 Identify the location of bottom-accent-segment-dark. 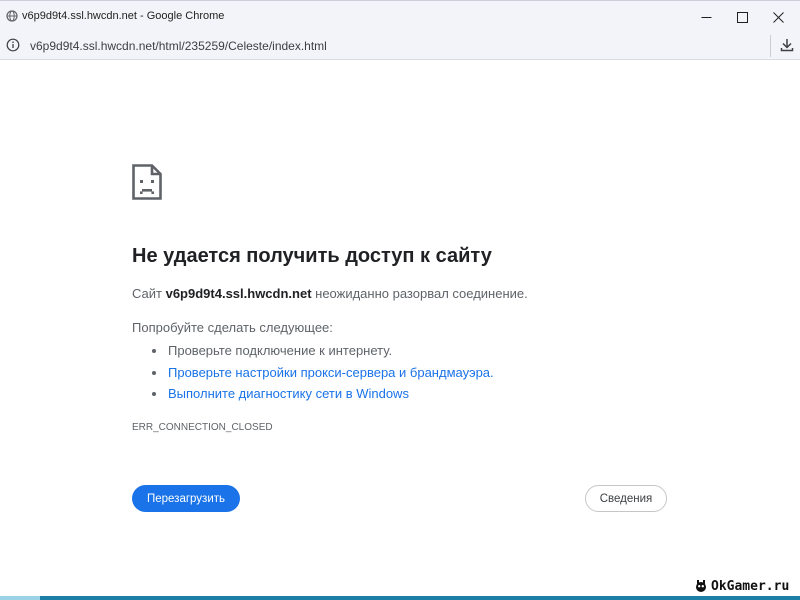
(420, 598).